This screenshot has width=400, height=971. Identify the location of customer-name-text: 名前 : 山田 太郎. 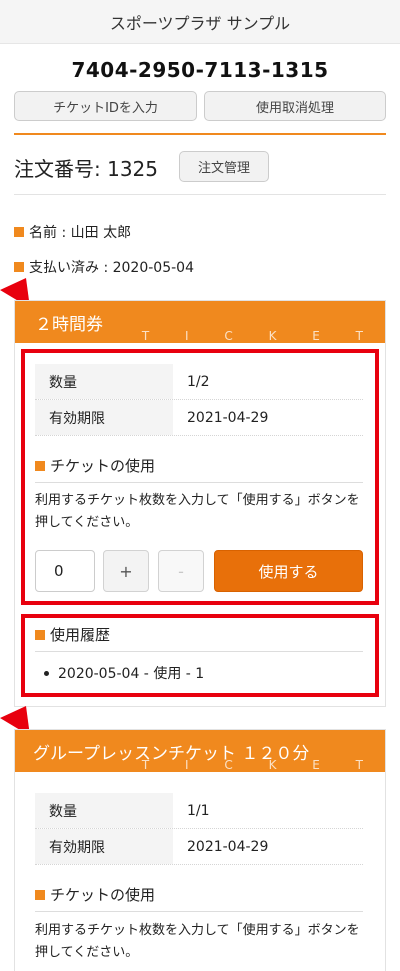
(80, 233).